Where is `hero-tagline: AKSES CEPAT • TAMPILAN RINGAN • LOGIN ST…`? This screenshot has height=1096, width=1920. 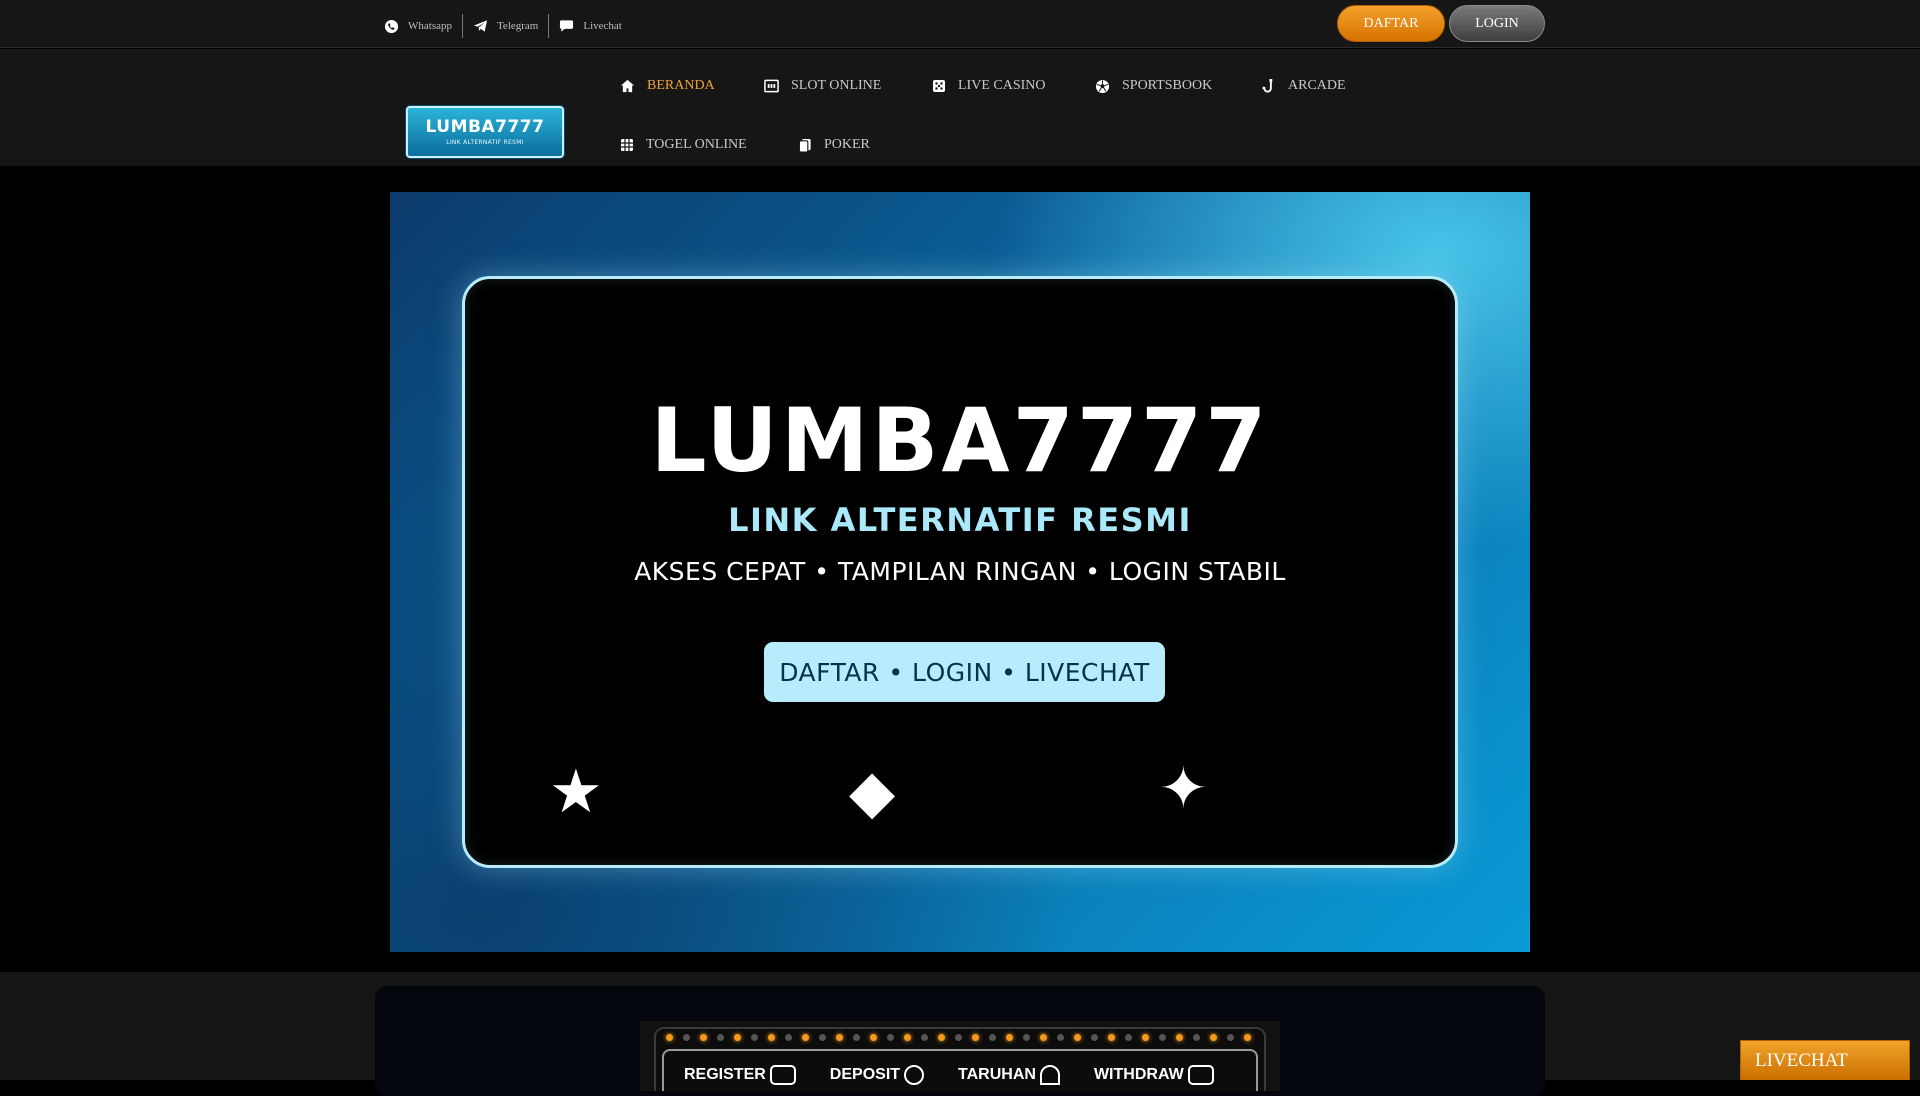 hero-tagline: AKSES CEPAT • TAMPILAN RINGAN • LOGIN ST… is located at coordinates (960, 571).